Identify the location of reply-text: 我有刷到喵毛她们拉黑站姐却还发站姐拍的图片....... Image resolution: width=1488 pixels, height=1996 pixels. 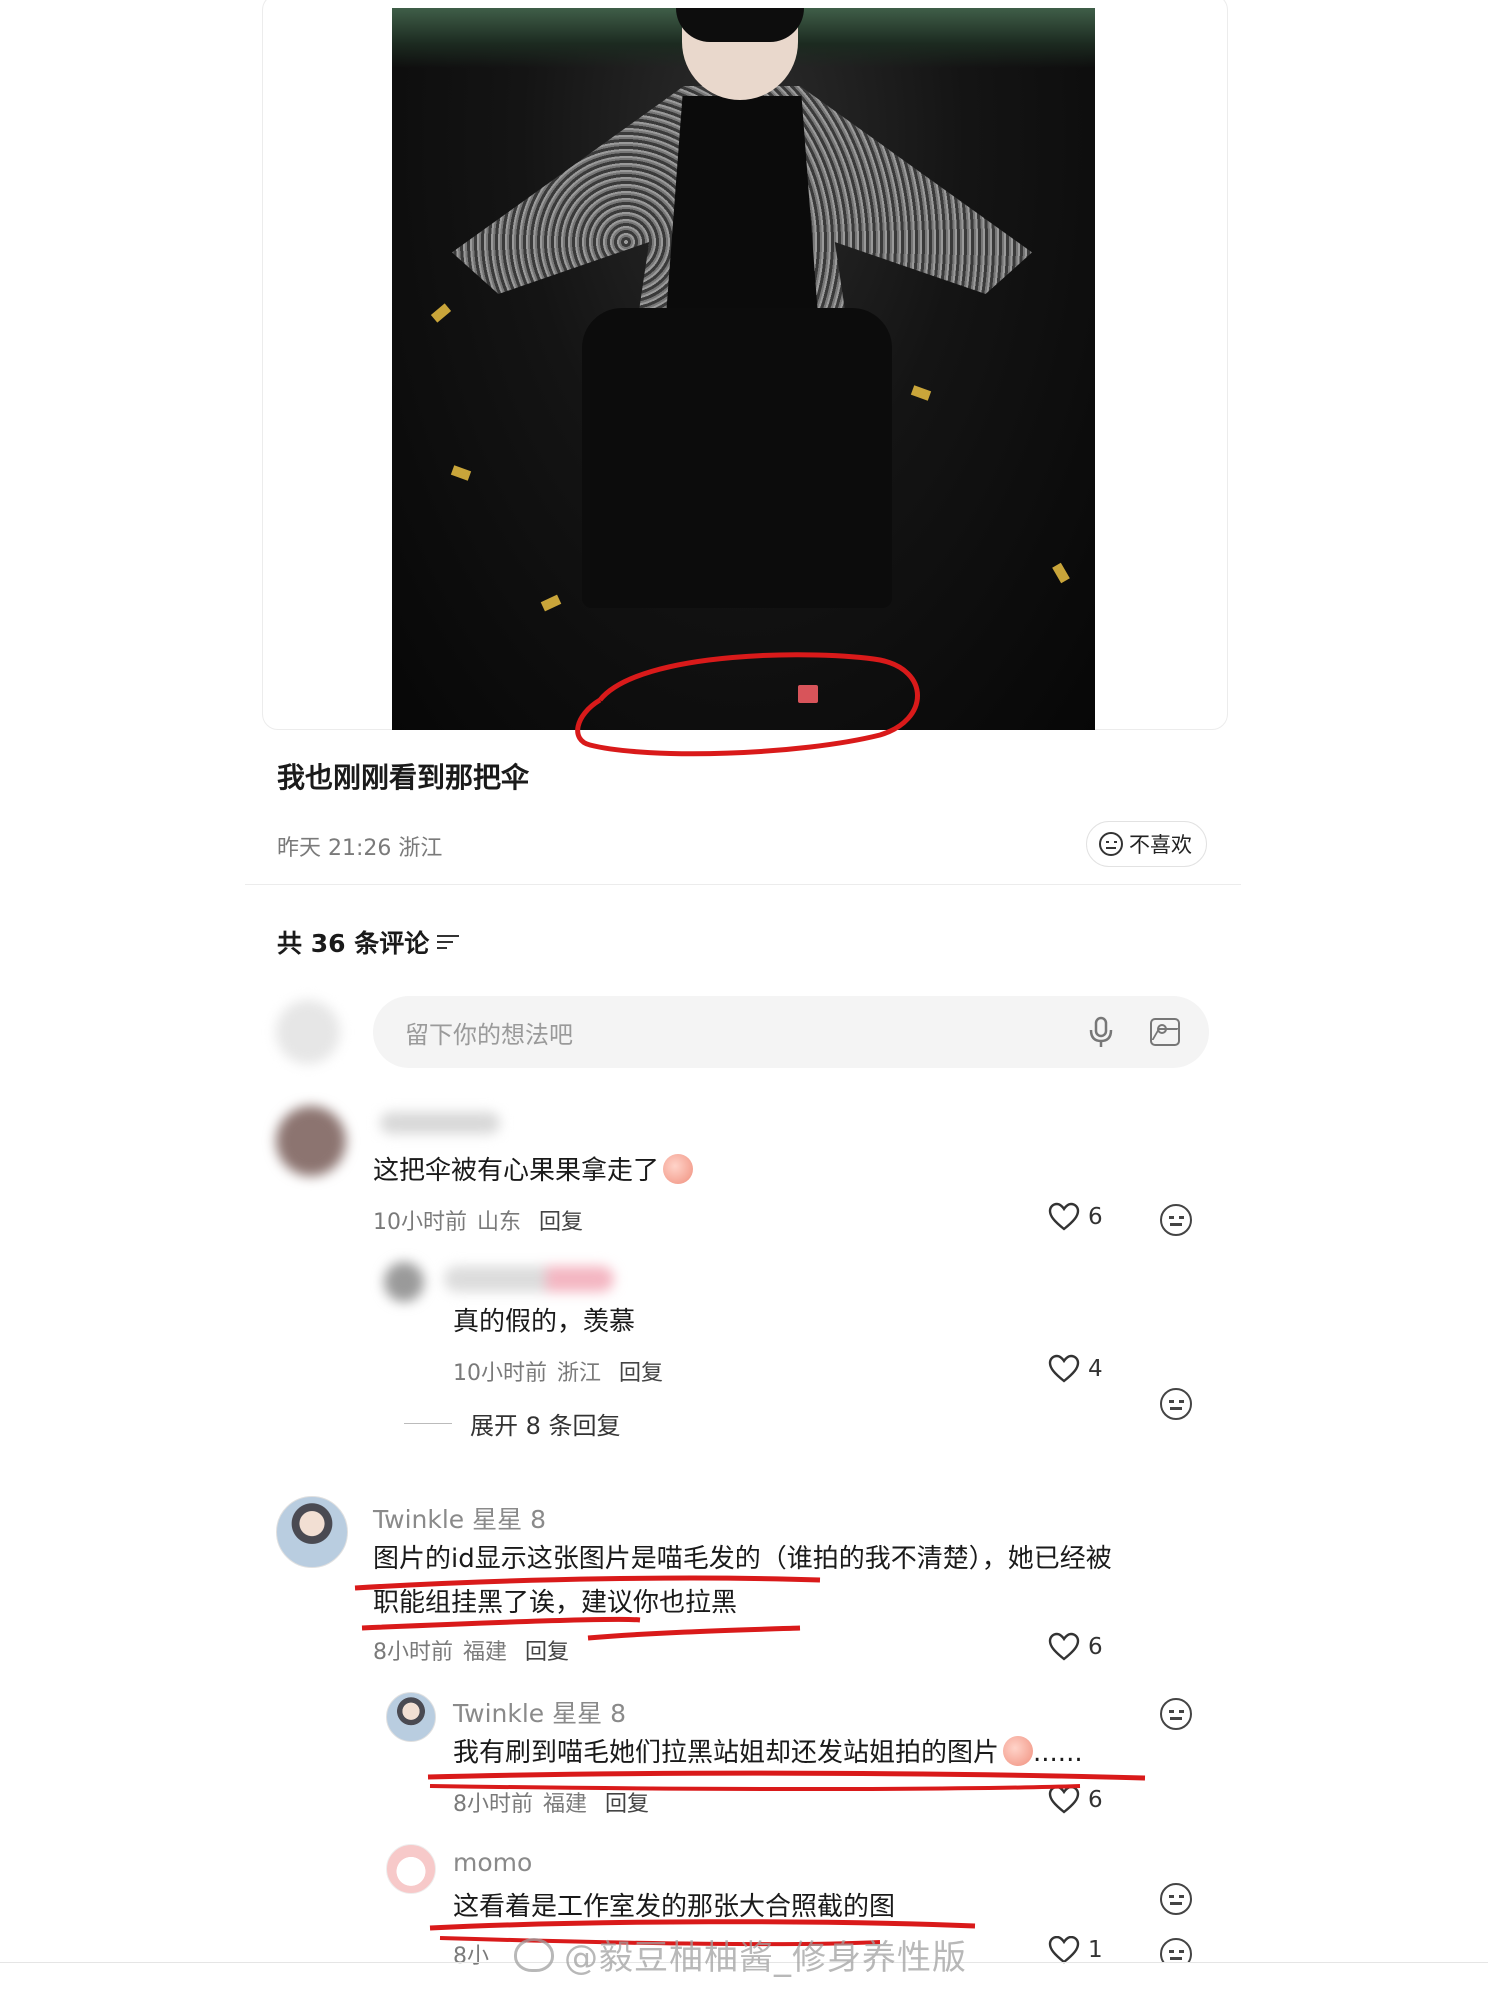
(768, 1752).